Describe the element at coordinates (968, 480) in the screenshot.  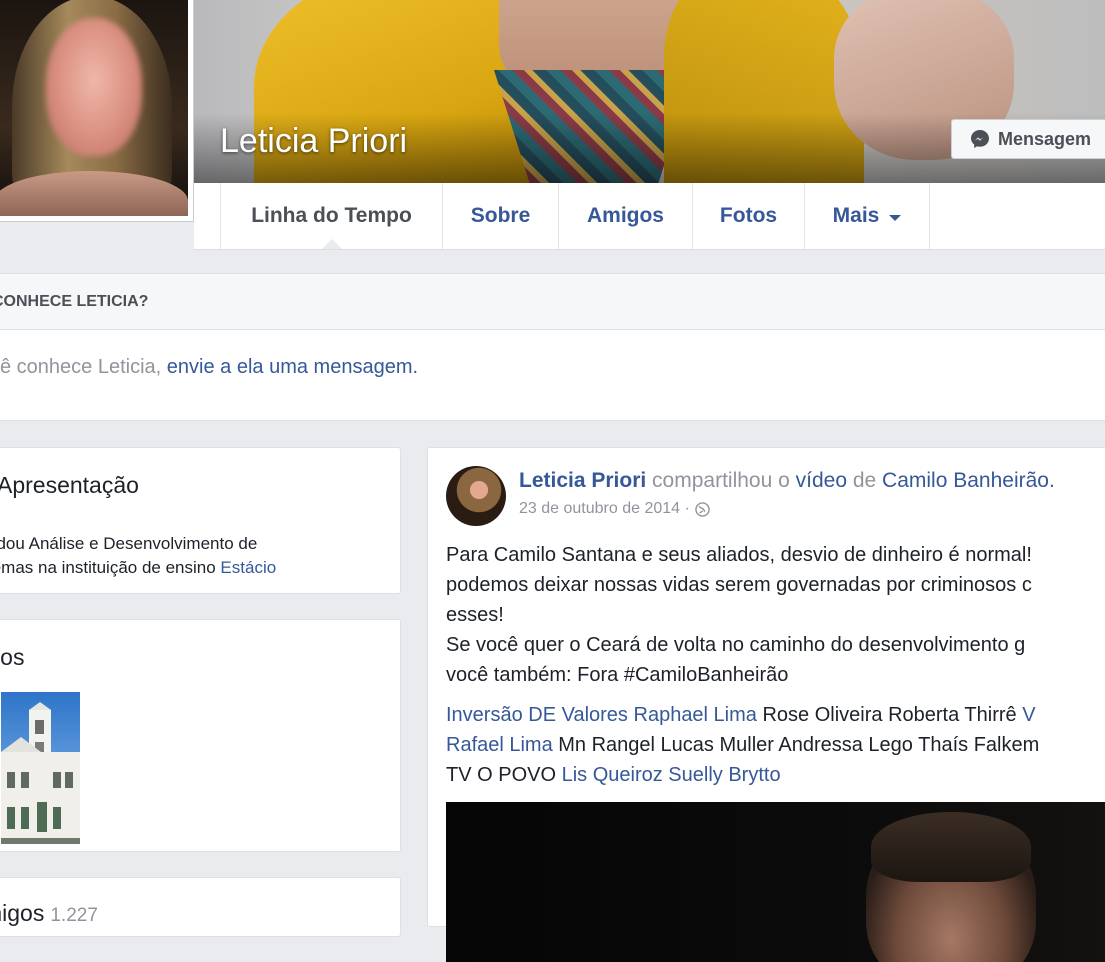
I see `post-page-link: Camilo Banheirão.` at that location.